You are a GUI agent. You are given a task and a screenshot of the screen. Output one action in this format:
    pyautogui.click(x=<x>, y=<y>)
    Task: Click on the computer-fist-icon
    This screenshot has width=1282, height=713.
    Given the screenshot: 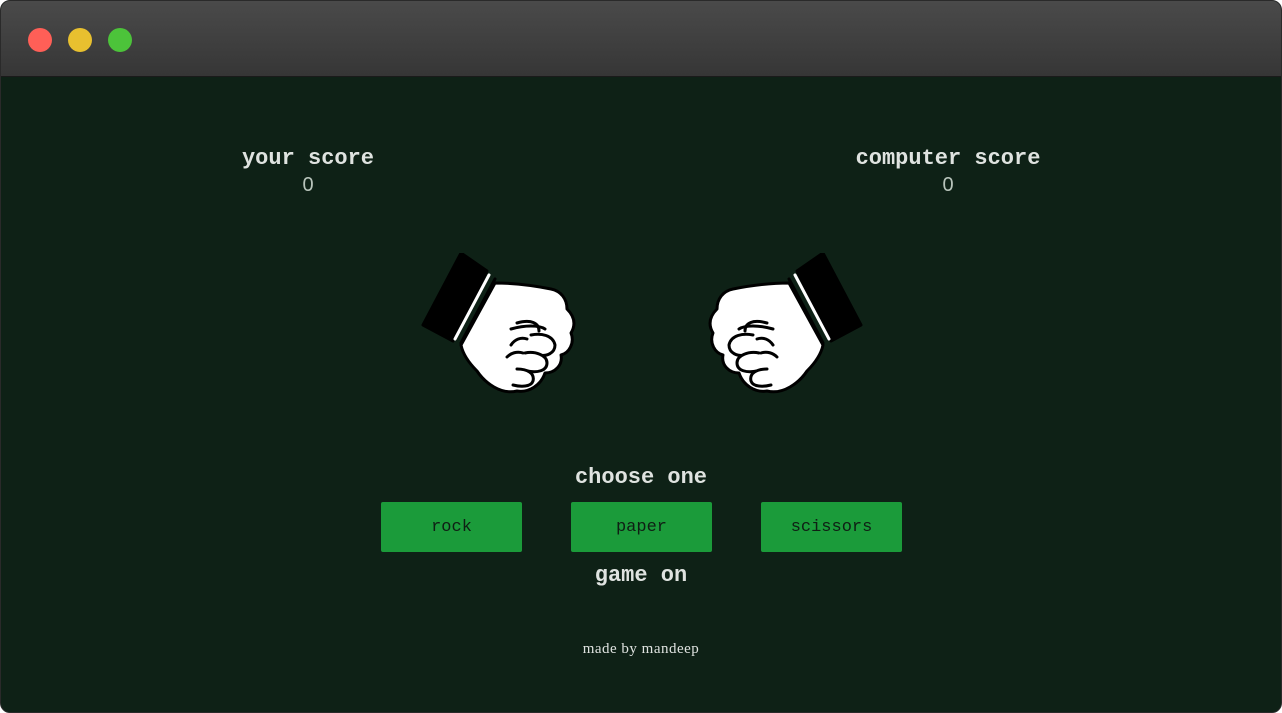 What is the action you would take?
    pyautogui.click(x=785, y=323)
    